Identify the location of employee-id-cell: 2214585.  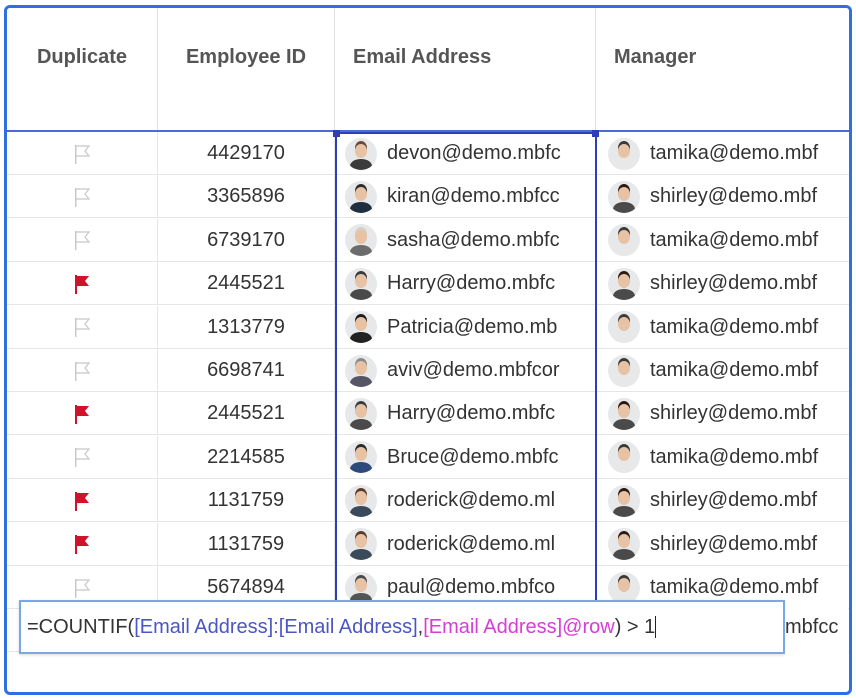
(246, 457).